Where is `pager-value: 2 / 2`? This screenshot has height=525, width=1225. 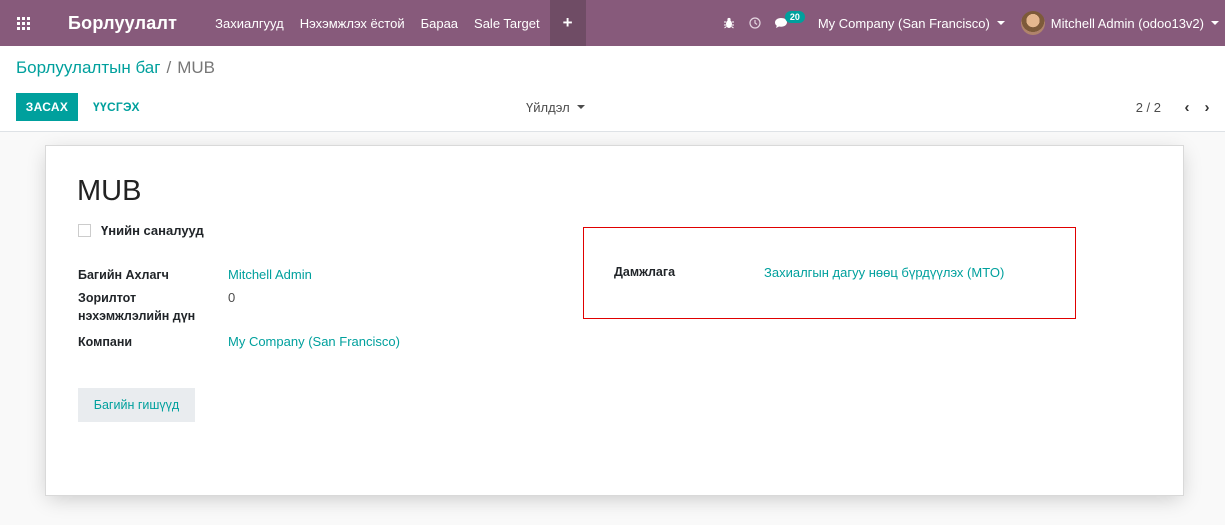 pager-value: 2 / 2 is located at coordinates (1148, 107).